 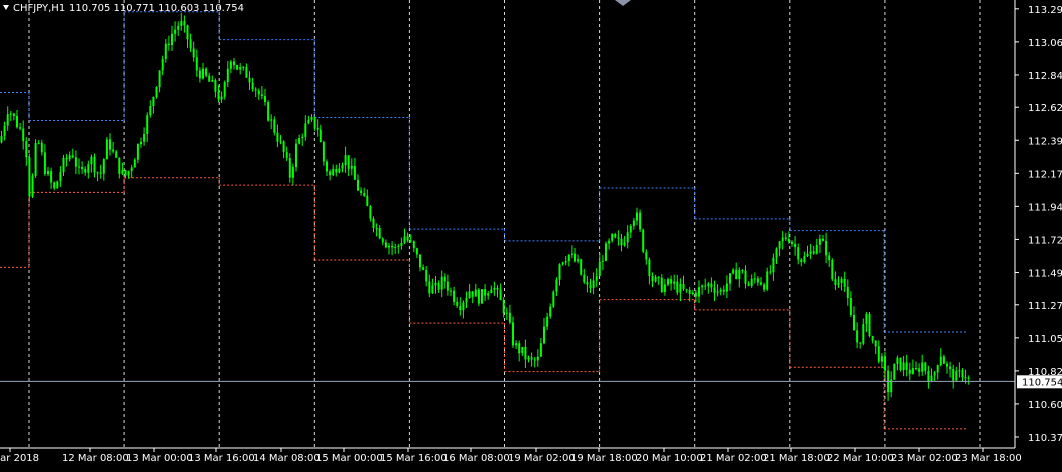 What do you see at coordinates (413, 458) in the screenshot?
I see `time-tick-label: 15 Mar 16:00` at bounding box center [413, 458].